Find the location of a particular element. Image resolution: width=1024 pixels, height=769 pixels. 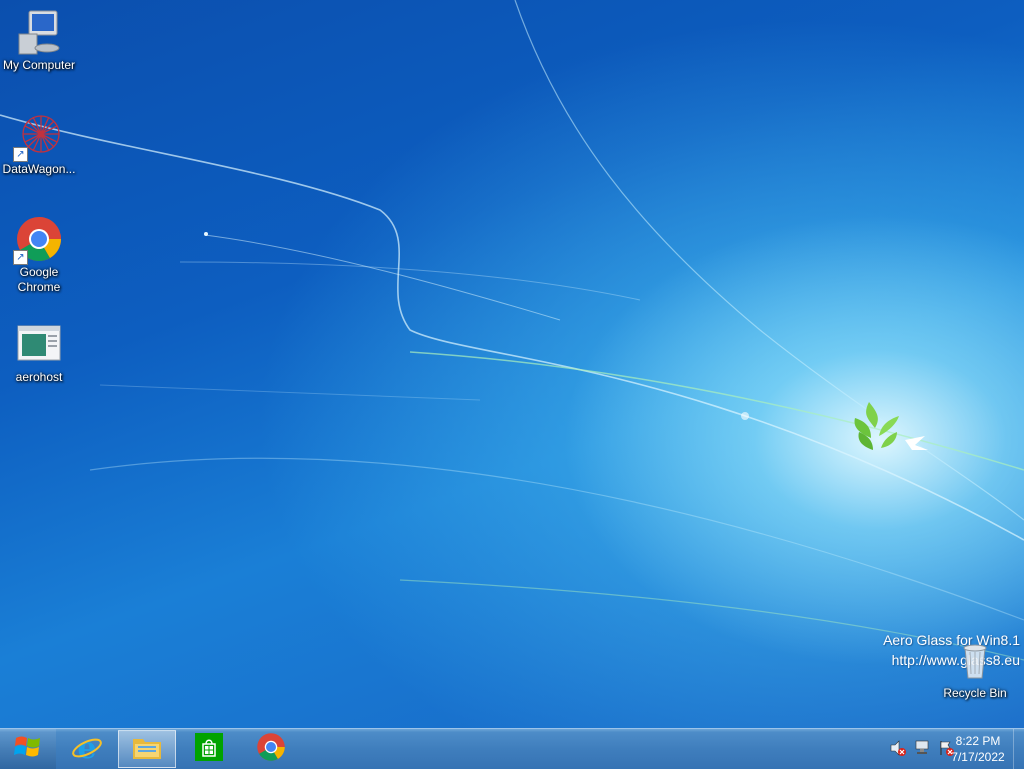

taskbar-file-explorer is located at coordinates (147, 749).